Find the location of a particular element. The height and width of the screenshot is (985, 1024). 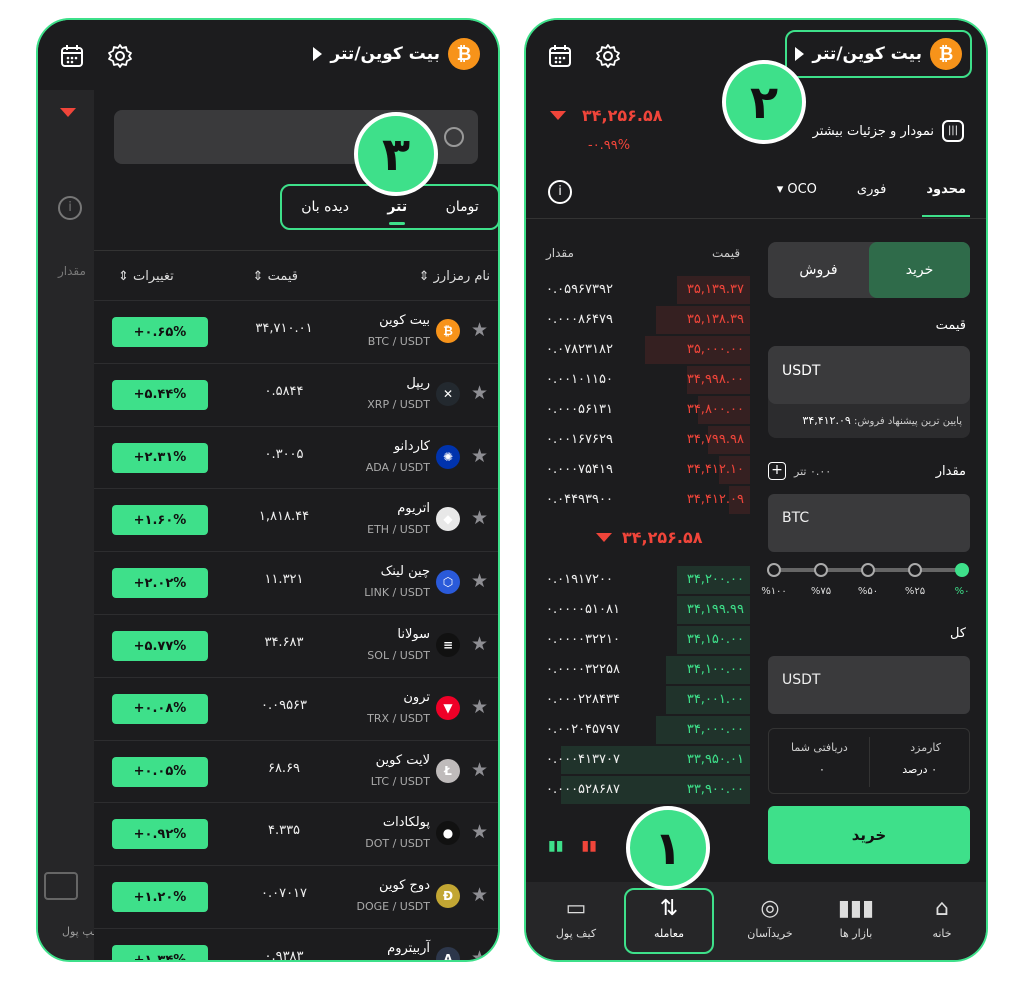

fee-summary: کارمزد ۰ درصد دریافتی شما ۰ is located at coordinates (869, 761).